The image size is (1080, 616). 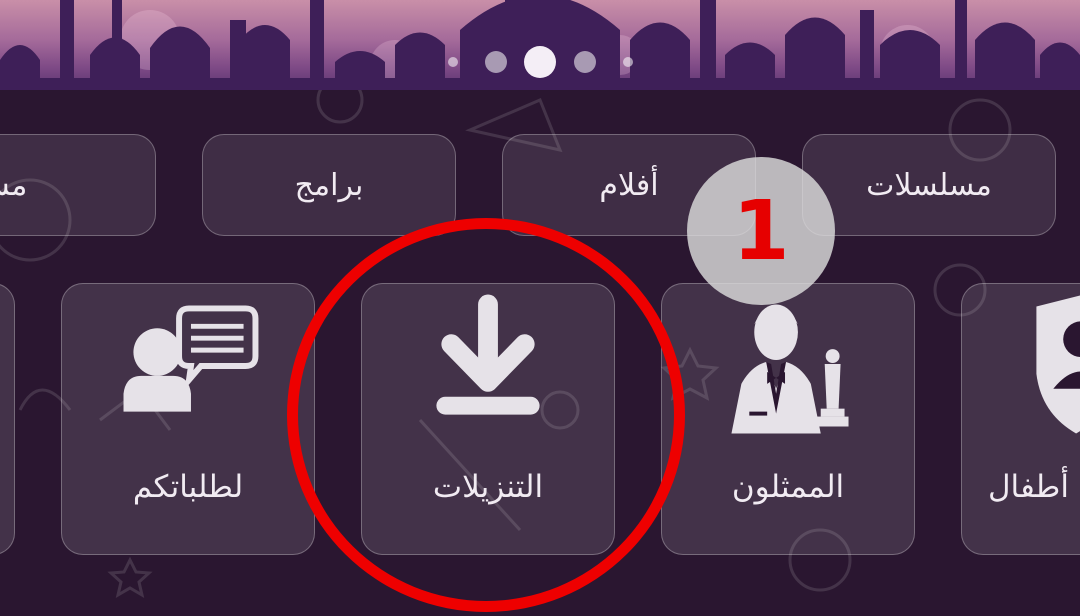 I want to click on category-series-button: مسلسلات, so click(x=929, y=185).